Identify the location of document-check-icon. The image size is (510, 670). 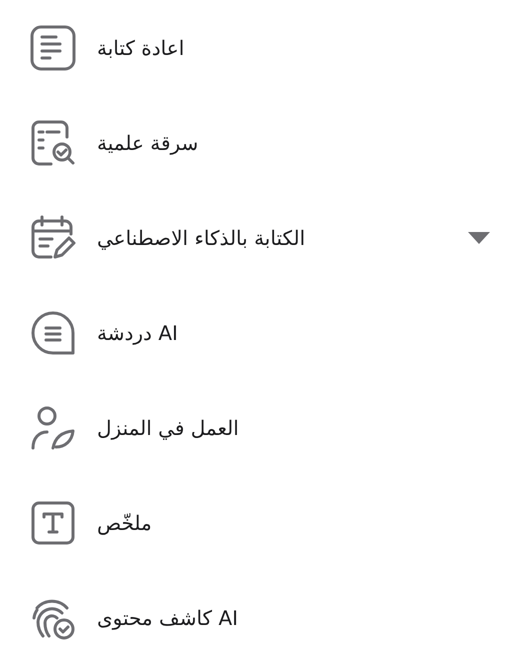
(53, 142).